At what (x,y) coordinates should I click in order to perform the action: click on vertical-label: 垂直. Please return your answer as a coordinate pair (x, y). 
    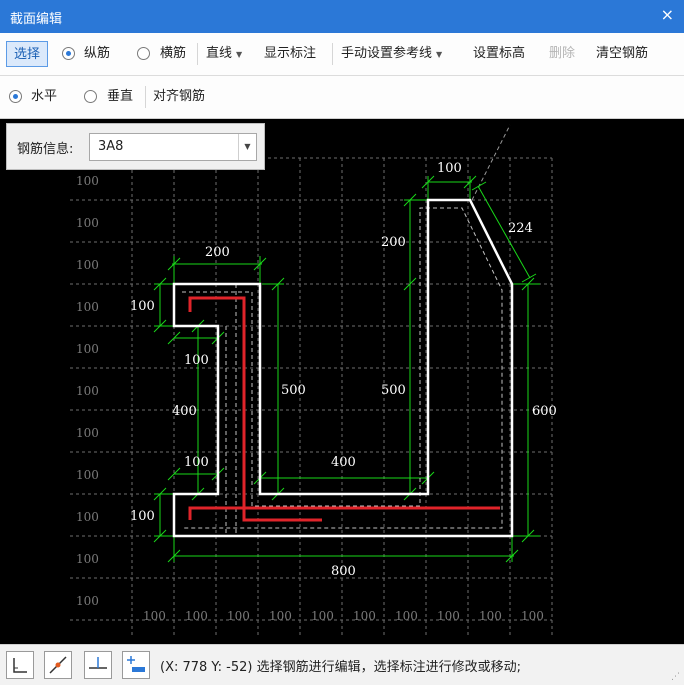
    Looking at the image, I should click on (120, 97).